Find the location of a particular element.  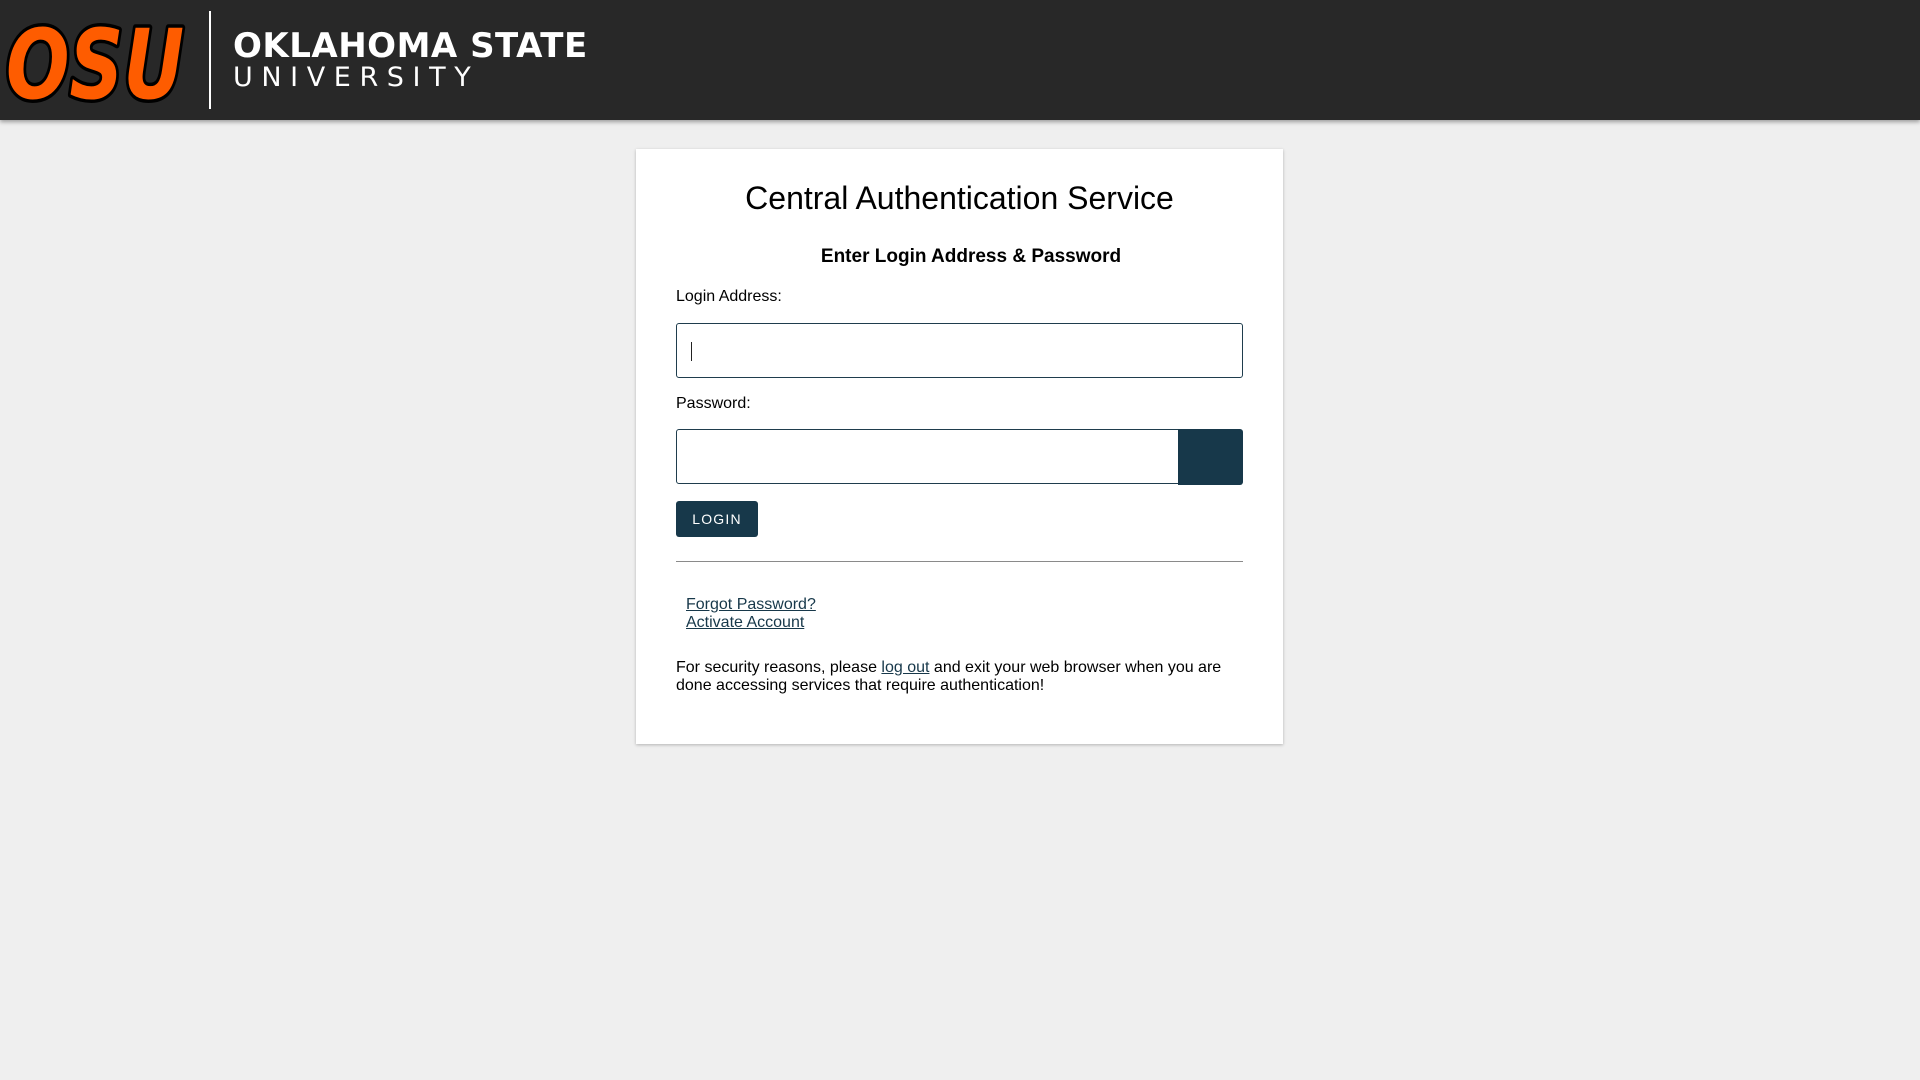

login-button: LOGIN is located at coordinates (717, 519).